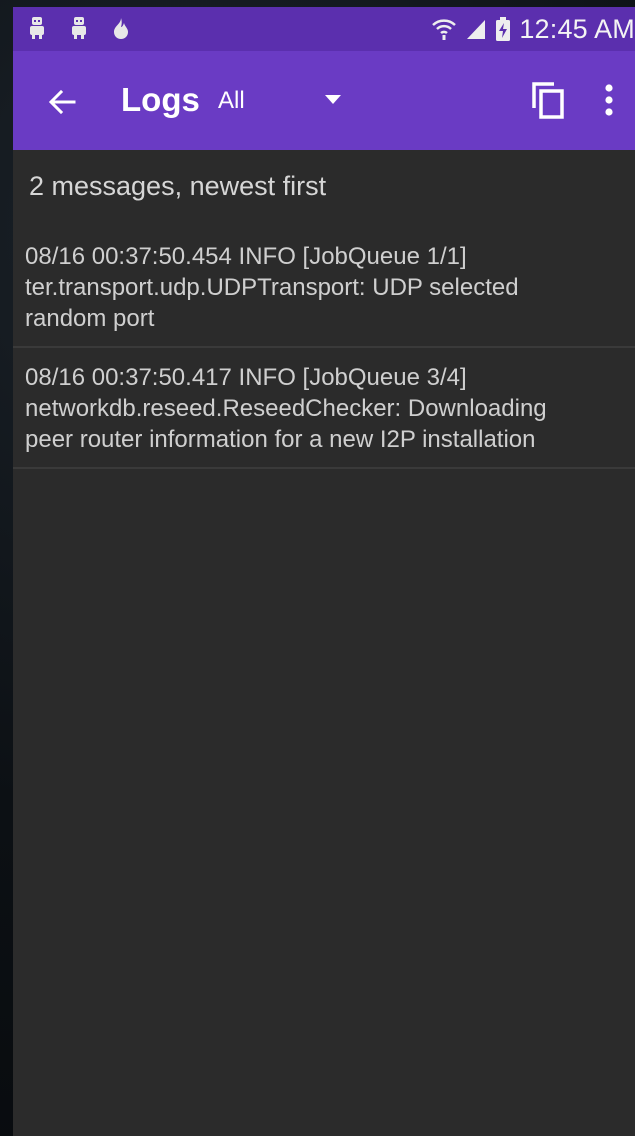 The height and width of the screenshot is (1136, 635). I want to click on app-bar: Logs All, so click(324, 100).